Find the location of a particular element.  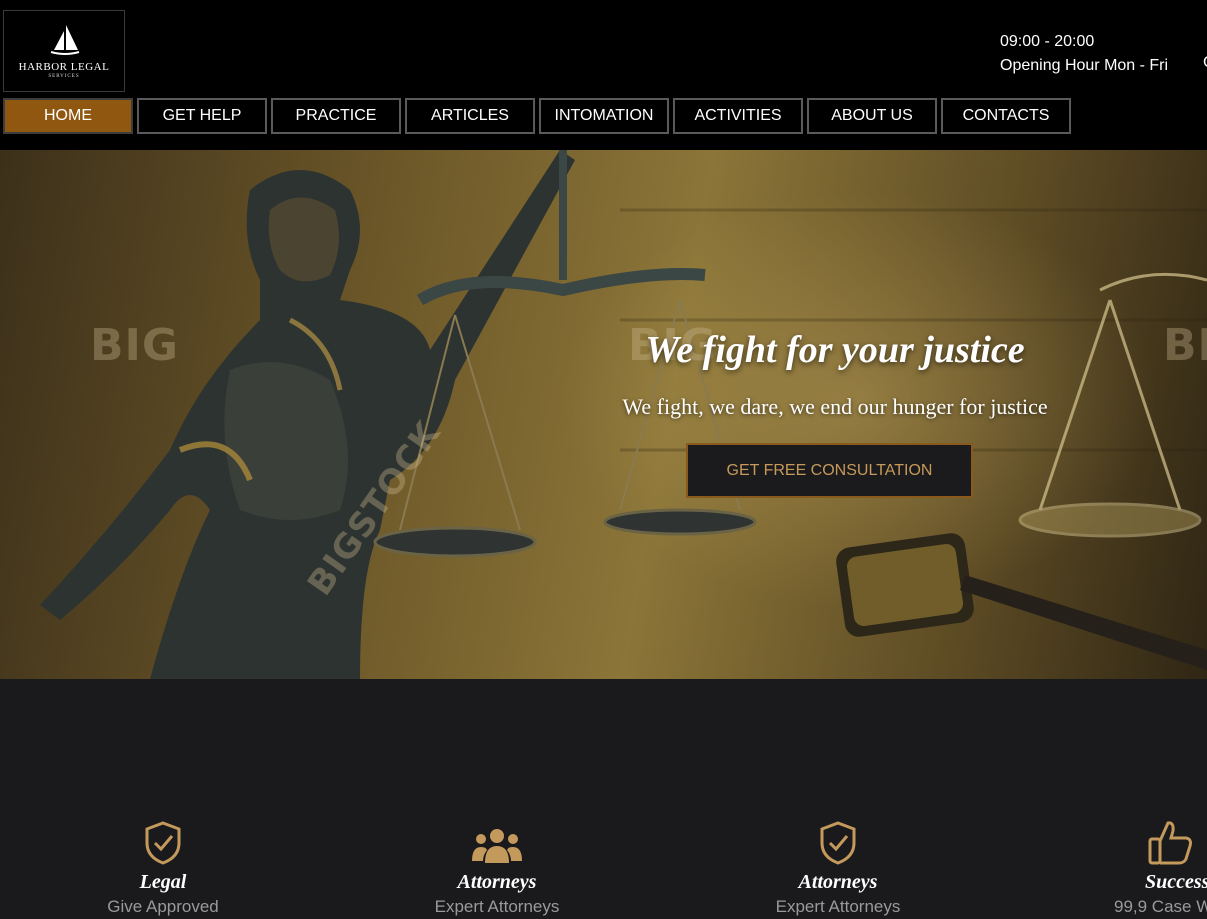

nav-get-help: GET HELP is located at coordinates (202, 116).